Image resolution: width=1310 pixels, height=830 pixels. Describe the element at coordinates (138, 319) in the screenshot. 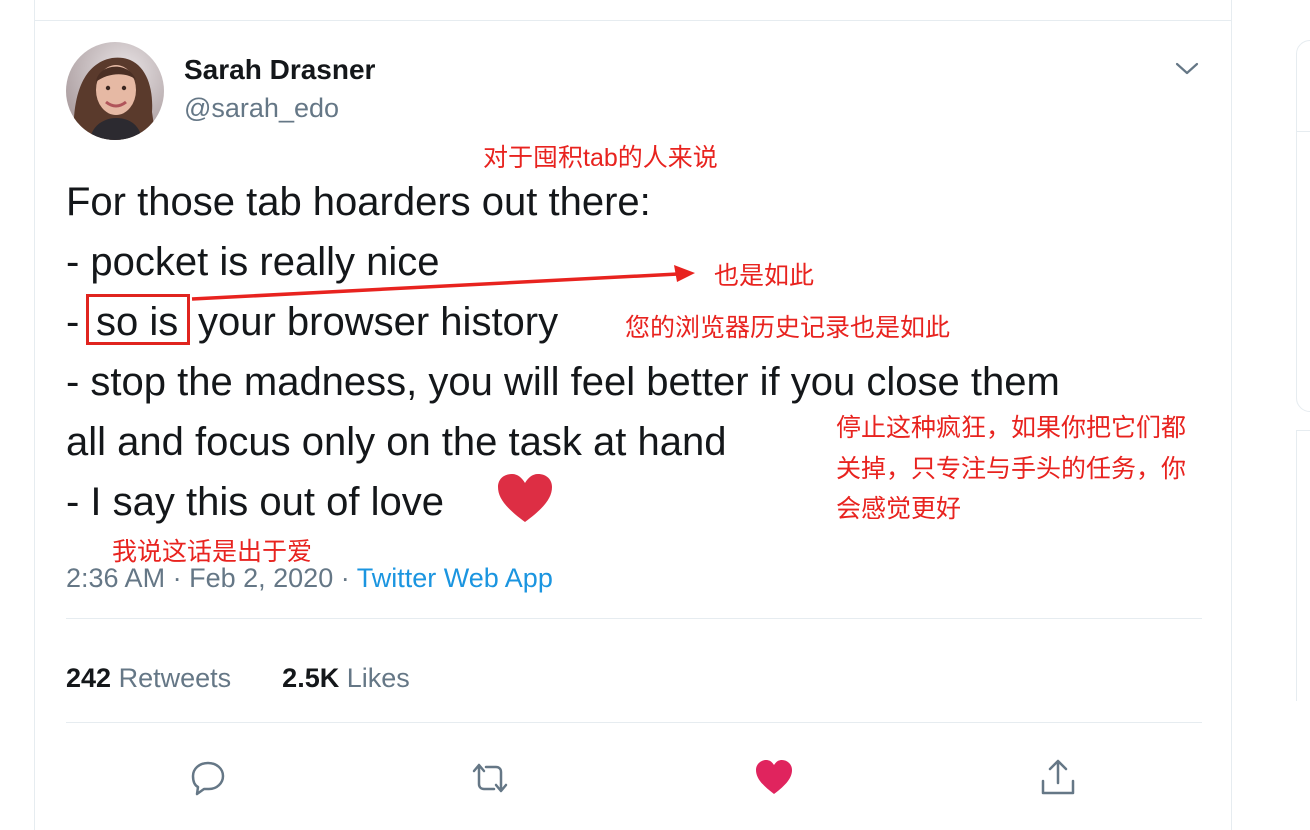

I see `annotation-highlight-box` at that location.